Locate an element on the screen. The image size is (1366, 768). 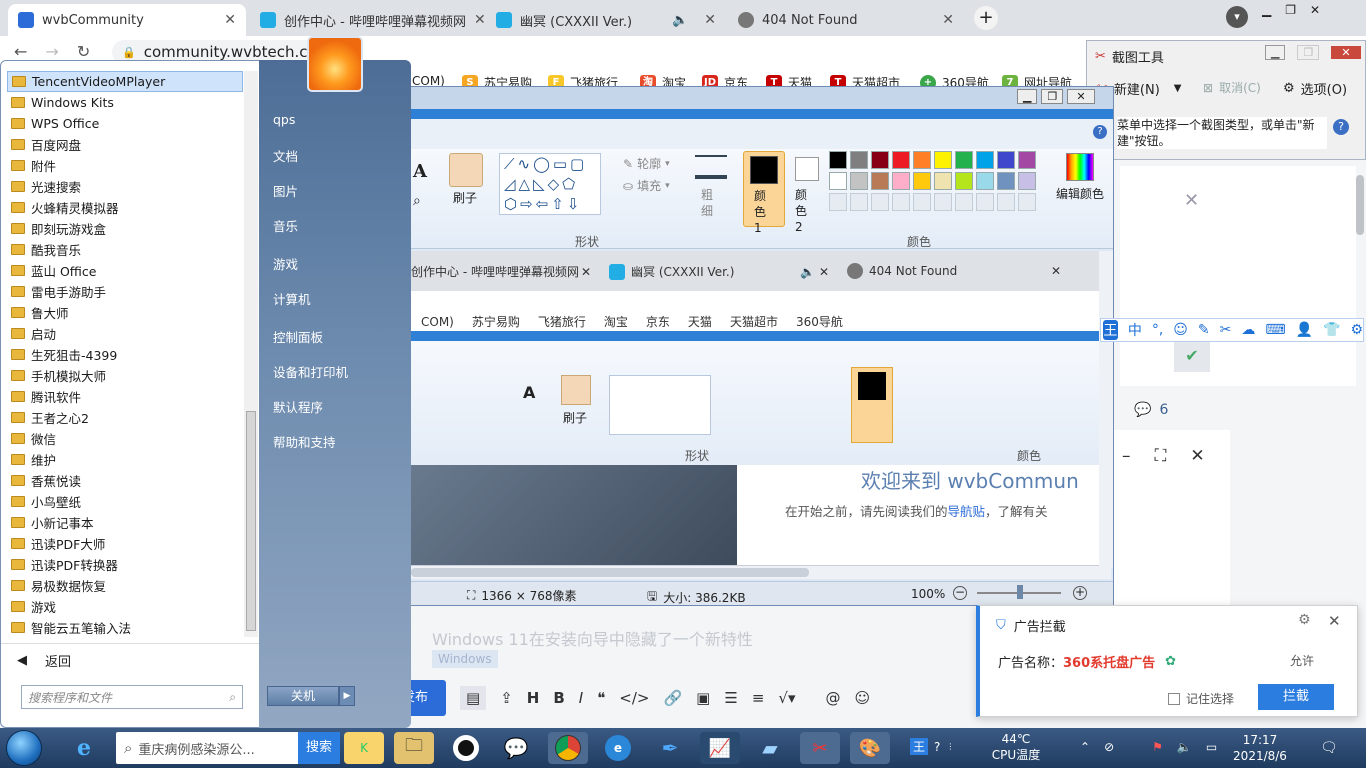
display-icon: ▭ is located at coordinates (1211, 747).